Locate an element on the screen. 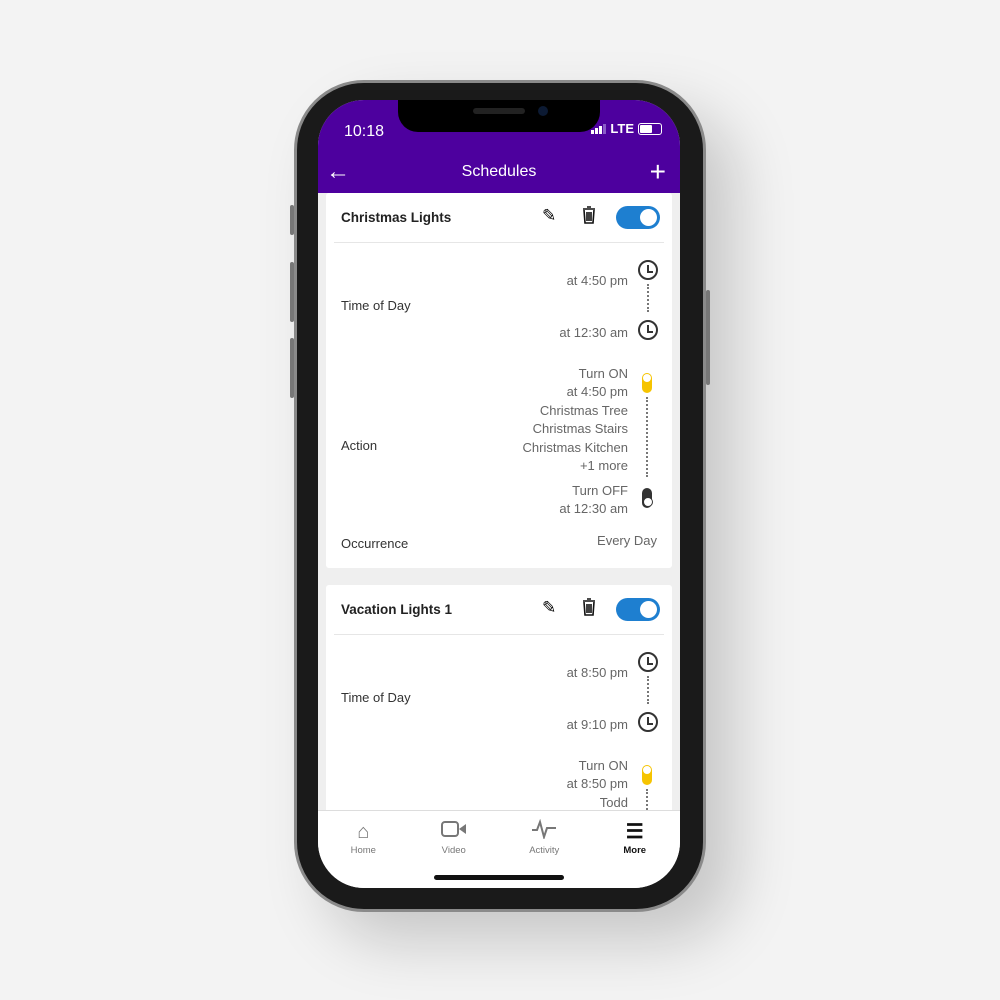 This screenshot has height=1000, width=1000. turn-on-time: at 8:50 pm is located at coordinates (597, 784).